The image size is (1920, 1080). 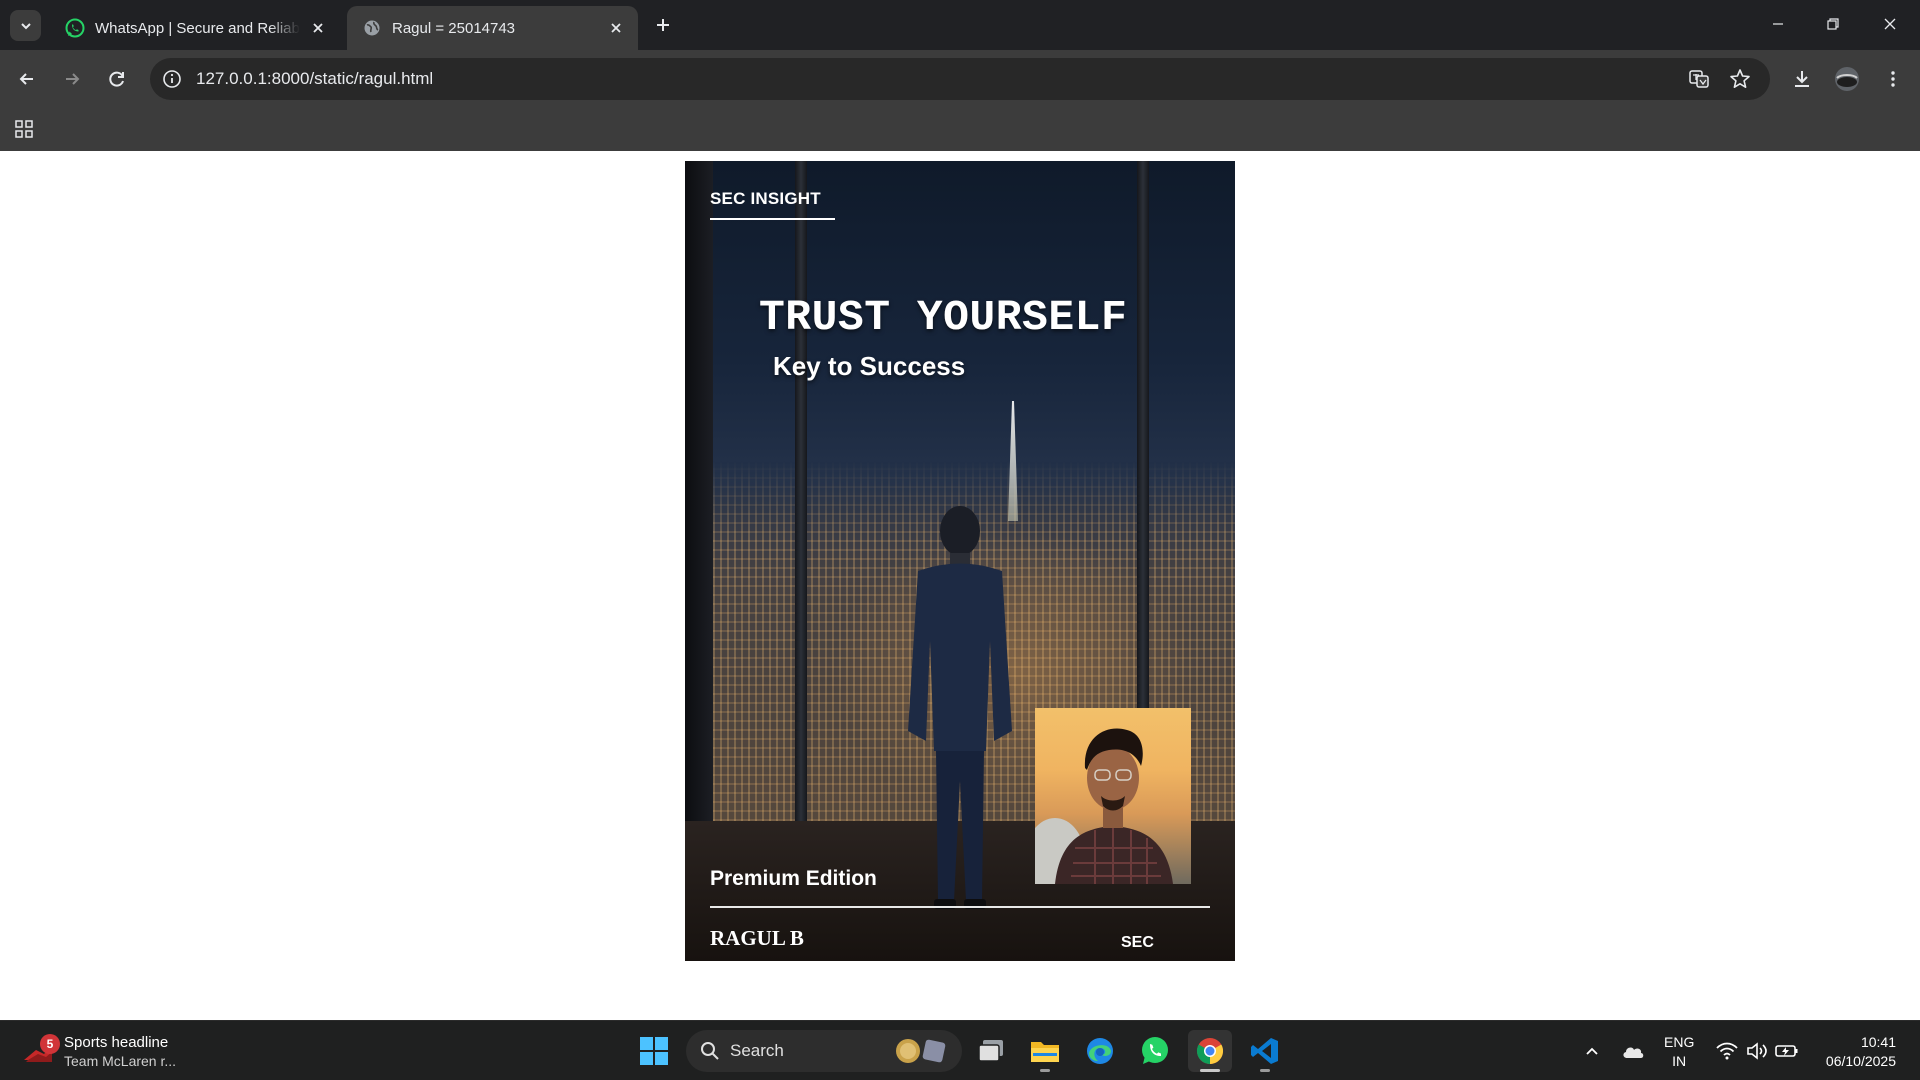 I want to click on profile-button, so click(x=1847, y=79).